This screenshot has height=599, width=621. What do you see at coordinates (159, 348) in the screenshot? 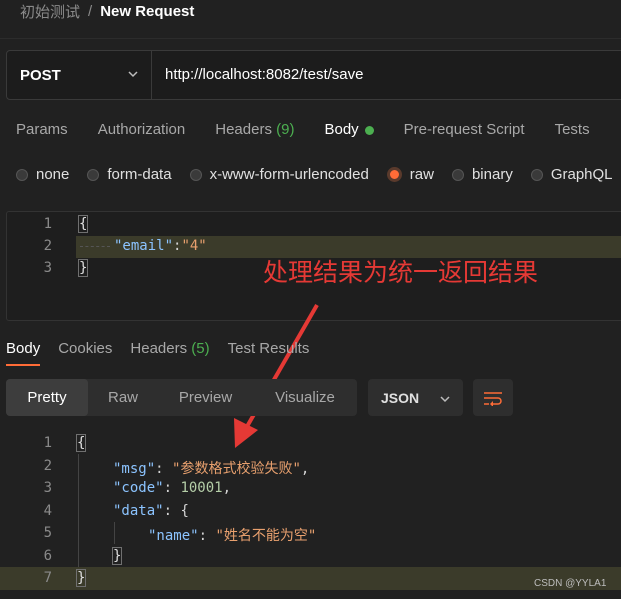
I see `res-tab-headers-label: Headers` at bounding box center [159, 348].